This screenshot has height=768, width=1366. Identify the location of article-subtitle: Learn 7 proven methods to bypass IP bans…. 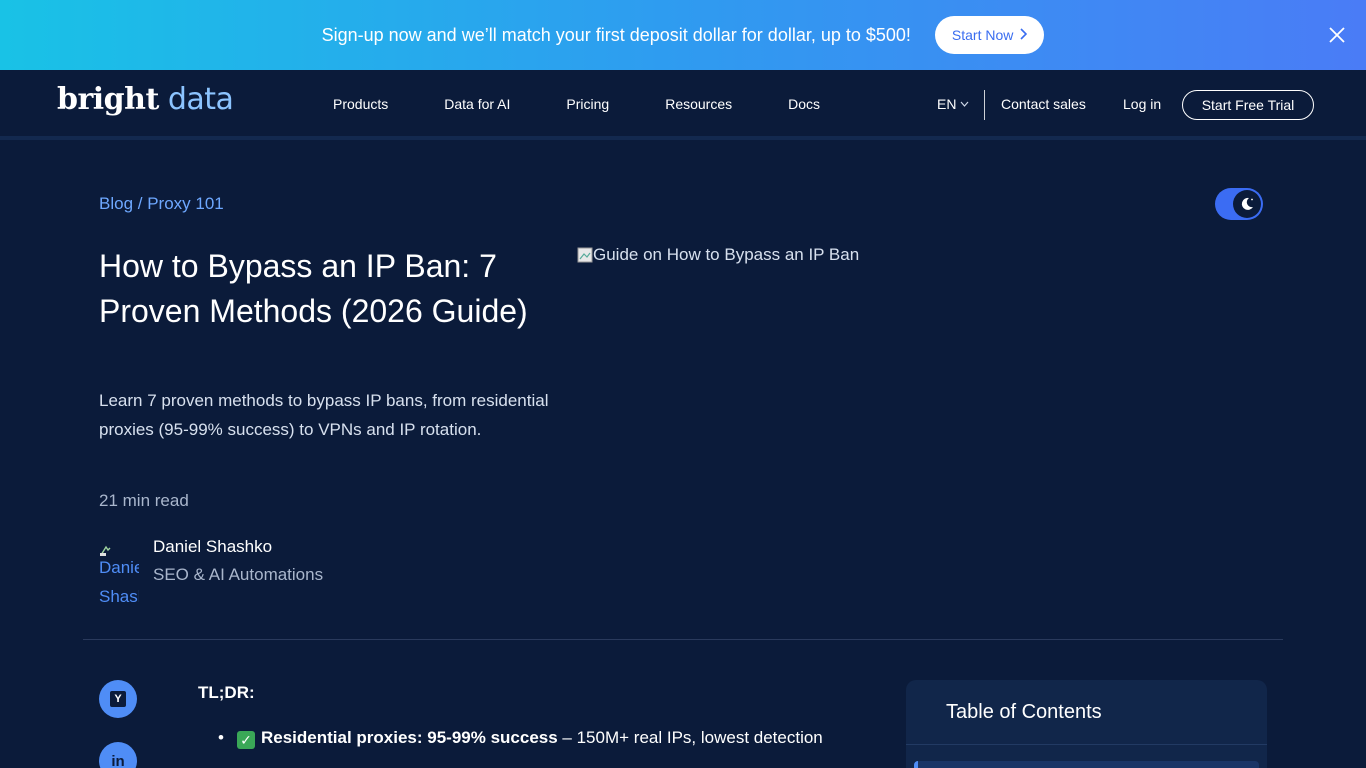
(324, 415).